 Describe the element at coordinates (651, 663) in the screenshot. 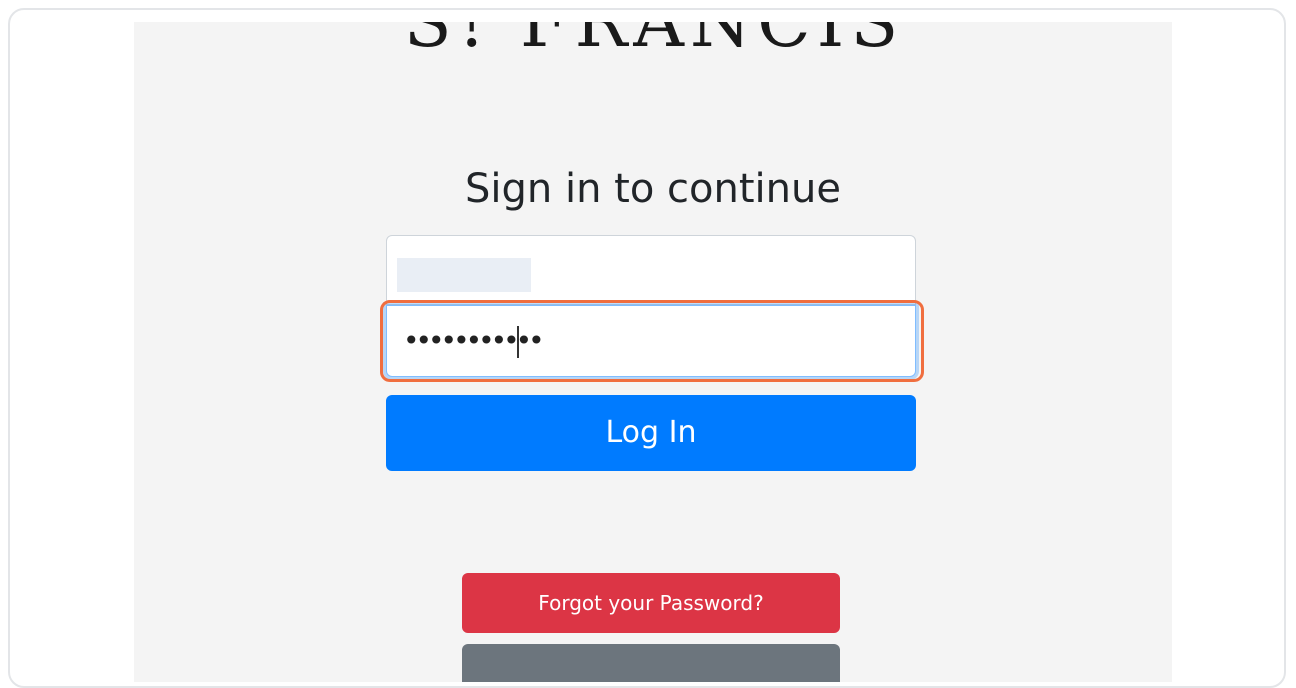

I see `secondary-button` at that location.